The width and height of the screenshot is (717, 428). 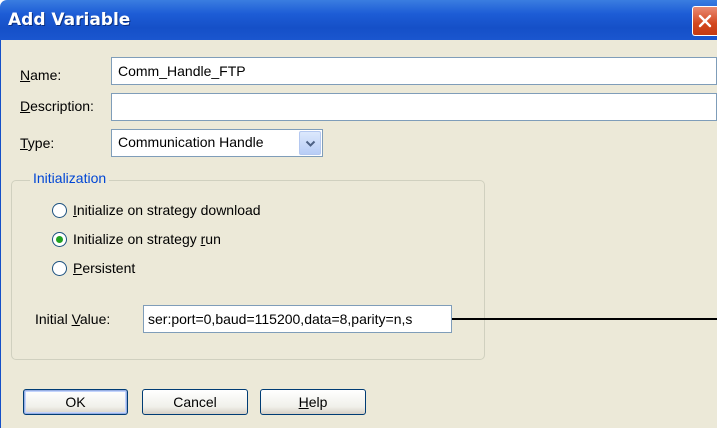 I want to click on radio-initialize-on-run, so click(x=59, y=239).